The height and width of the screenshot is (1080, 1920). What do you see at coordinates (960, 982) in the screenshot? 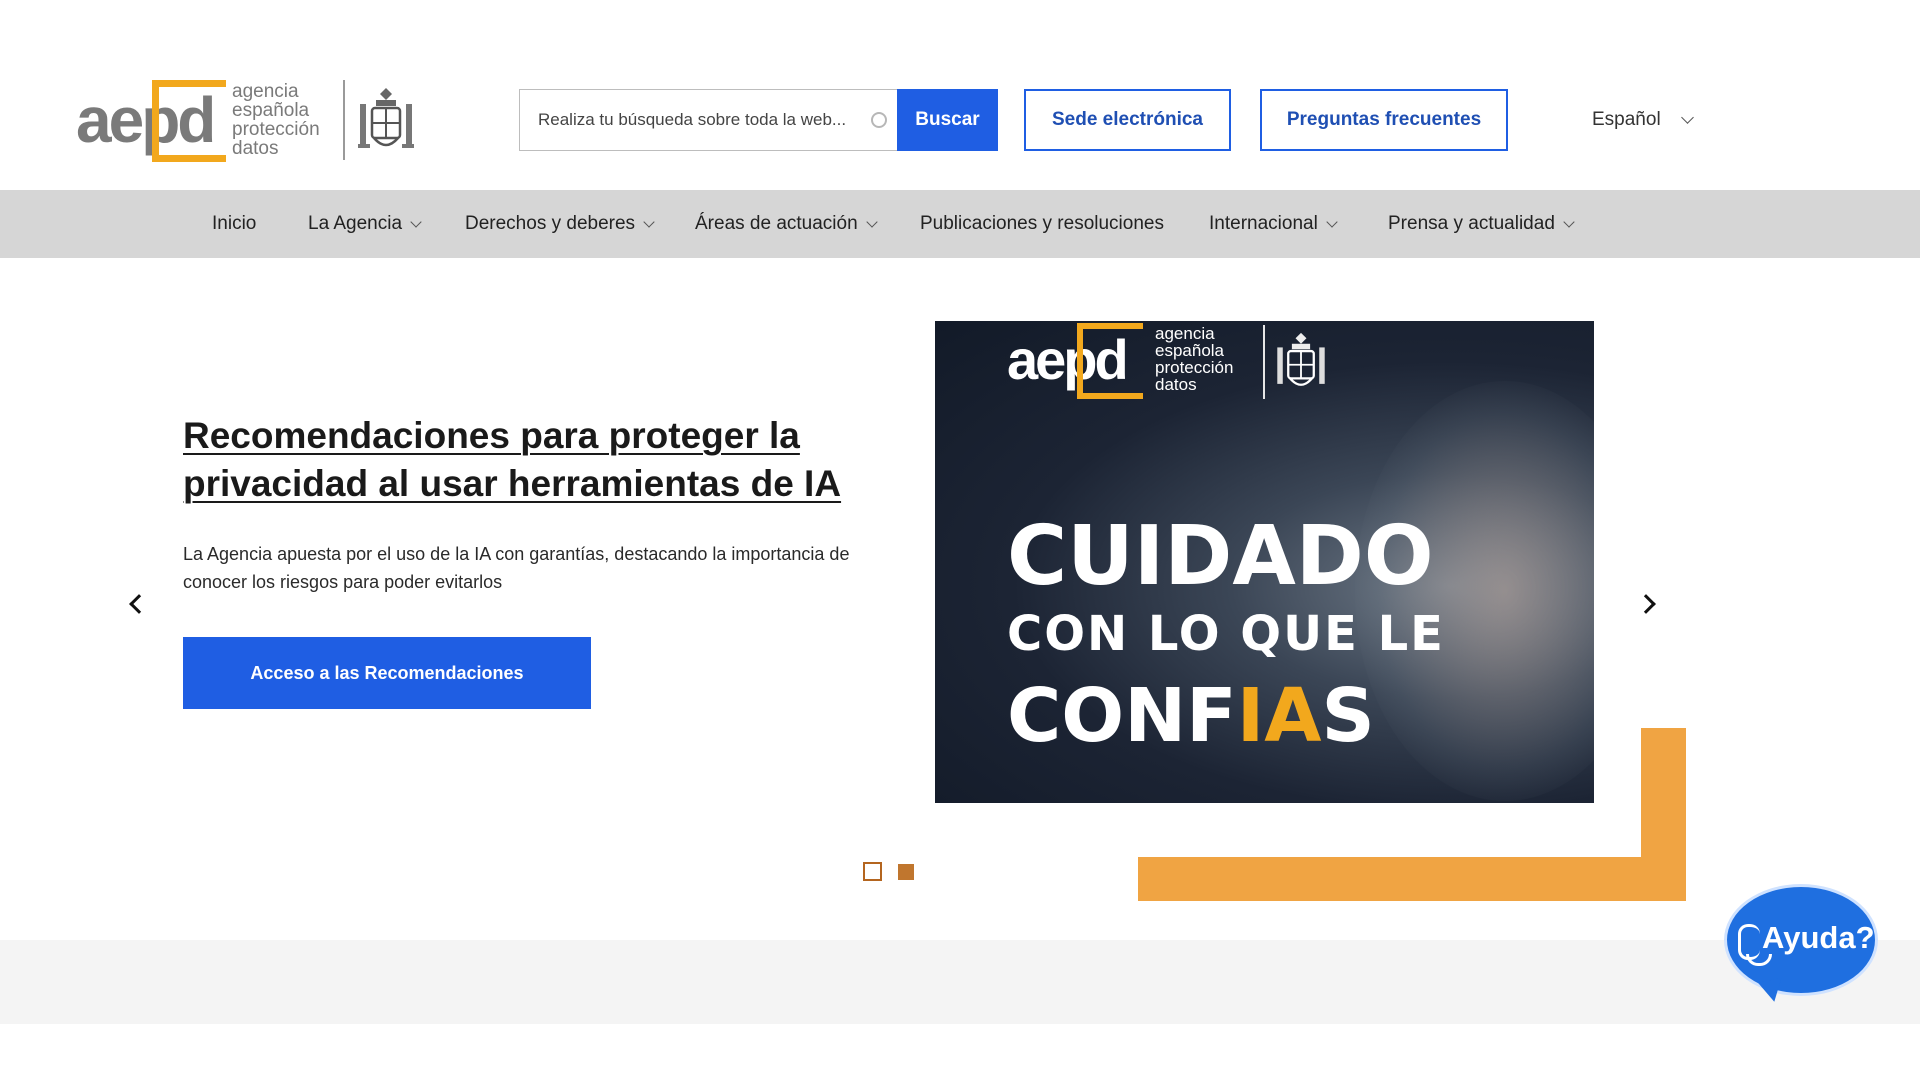
I see `grey-section-band` at bounding box center [960, 982].